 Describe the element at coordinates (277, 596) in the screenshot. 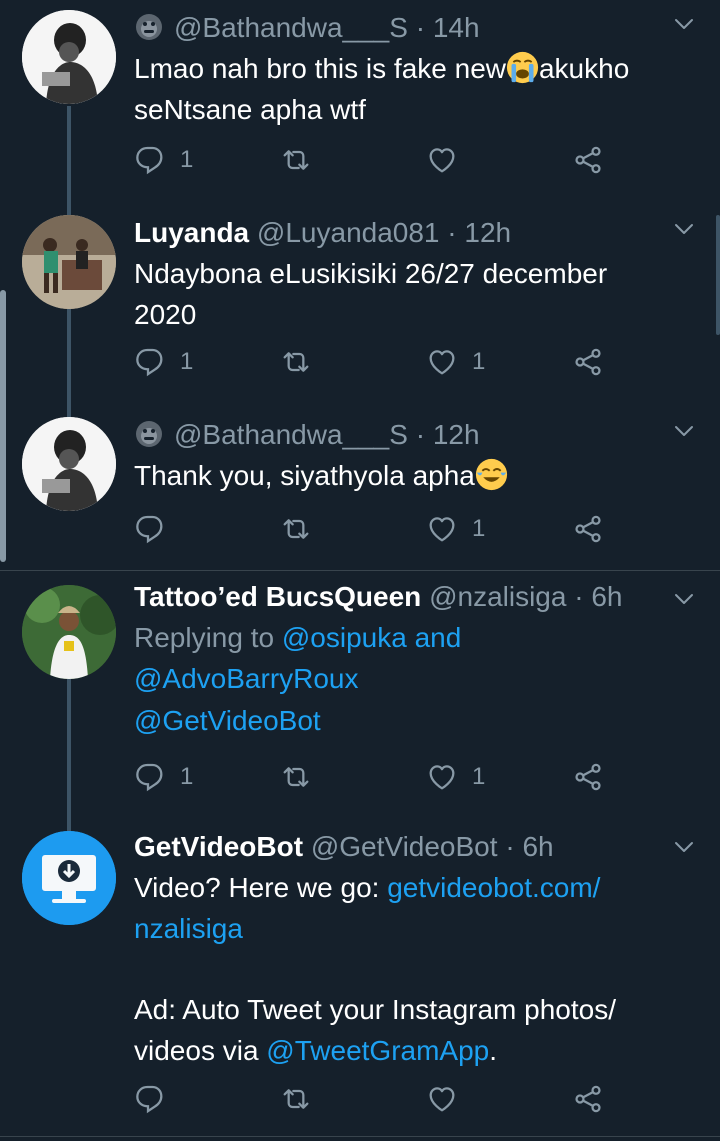

I see `display-name: Tattoo’ed BucsQueen` at that location.